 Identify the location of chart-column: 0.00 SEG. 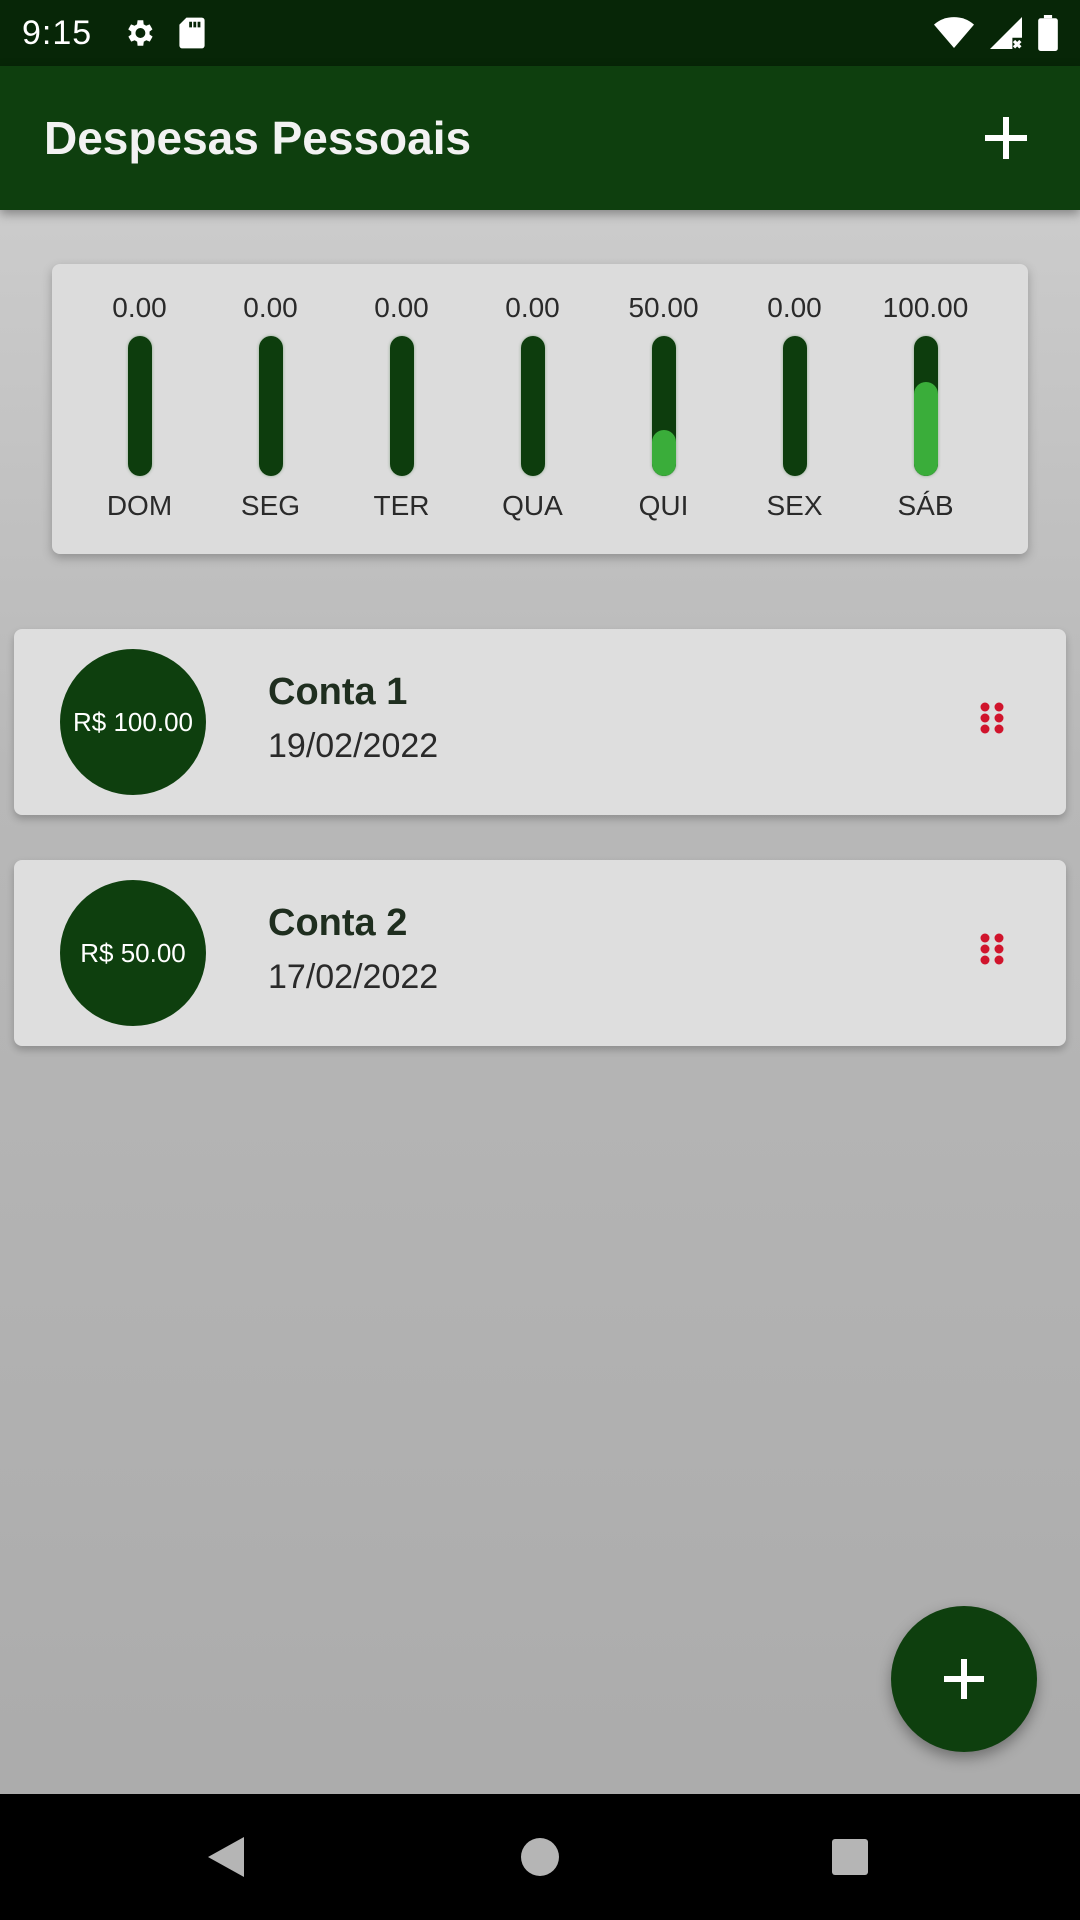
(270, 409).